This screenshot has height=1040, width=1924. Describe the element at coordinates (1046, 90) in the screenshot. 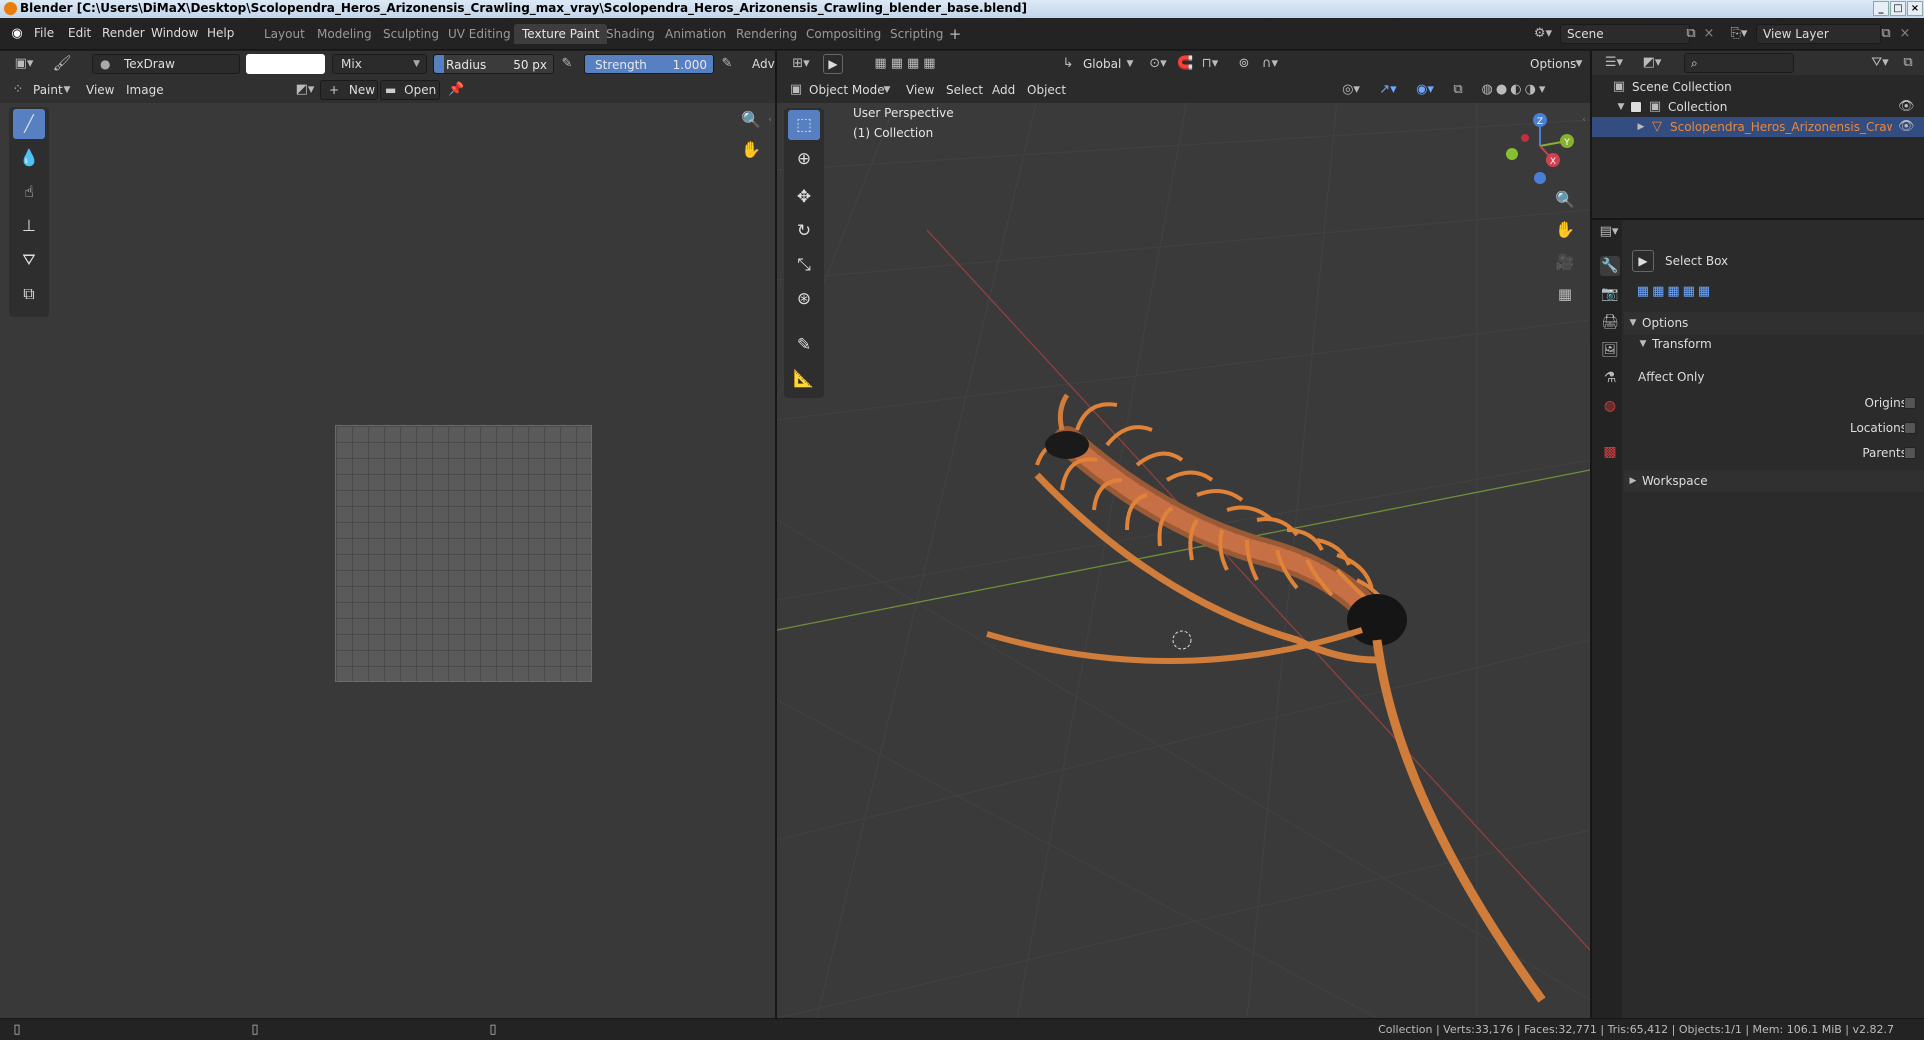

I see `menu-object: Object` at that location.